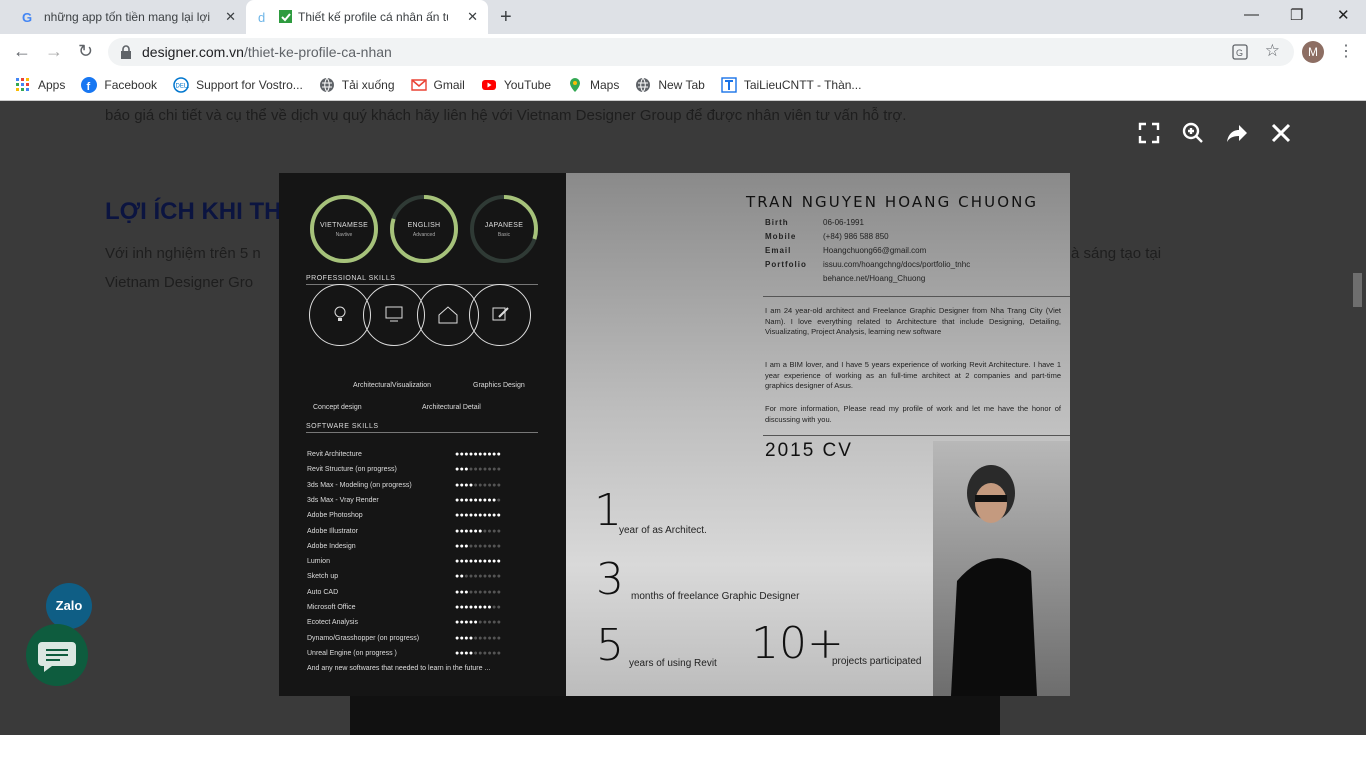 The image size is (1366, 768). What do you see at coordinates (504, 225) in the screenshot?
I see `language-name: JAPANESE` at bounding box center [504, 225].